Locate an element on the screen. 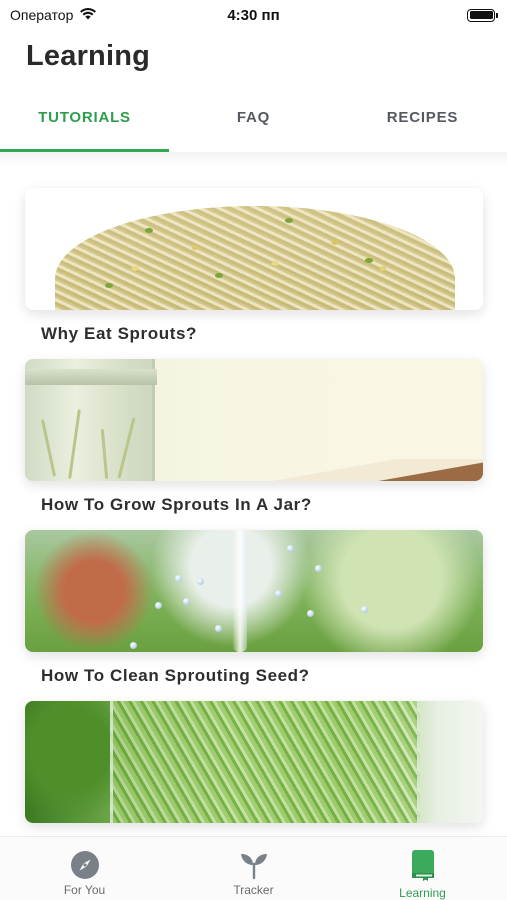  tabbar-item-tracker: Tracker is located at coordinates (253, 868).